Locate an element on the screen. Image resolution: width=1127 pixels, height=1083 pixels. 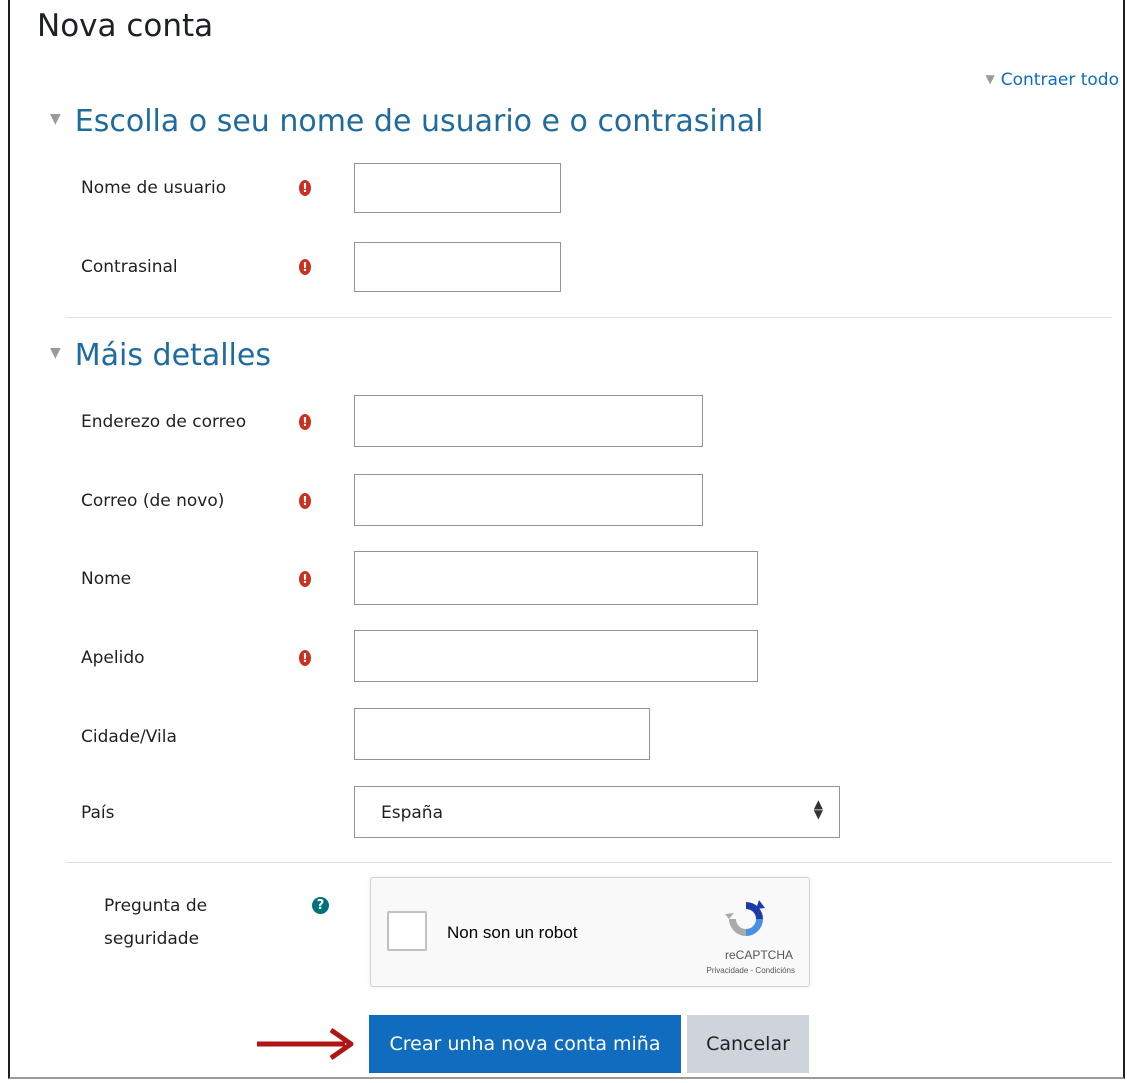
section-title: Máis detalles is located at coordinates (172, 355).